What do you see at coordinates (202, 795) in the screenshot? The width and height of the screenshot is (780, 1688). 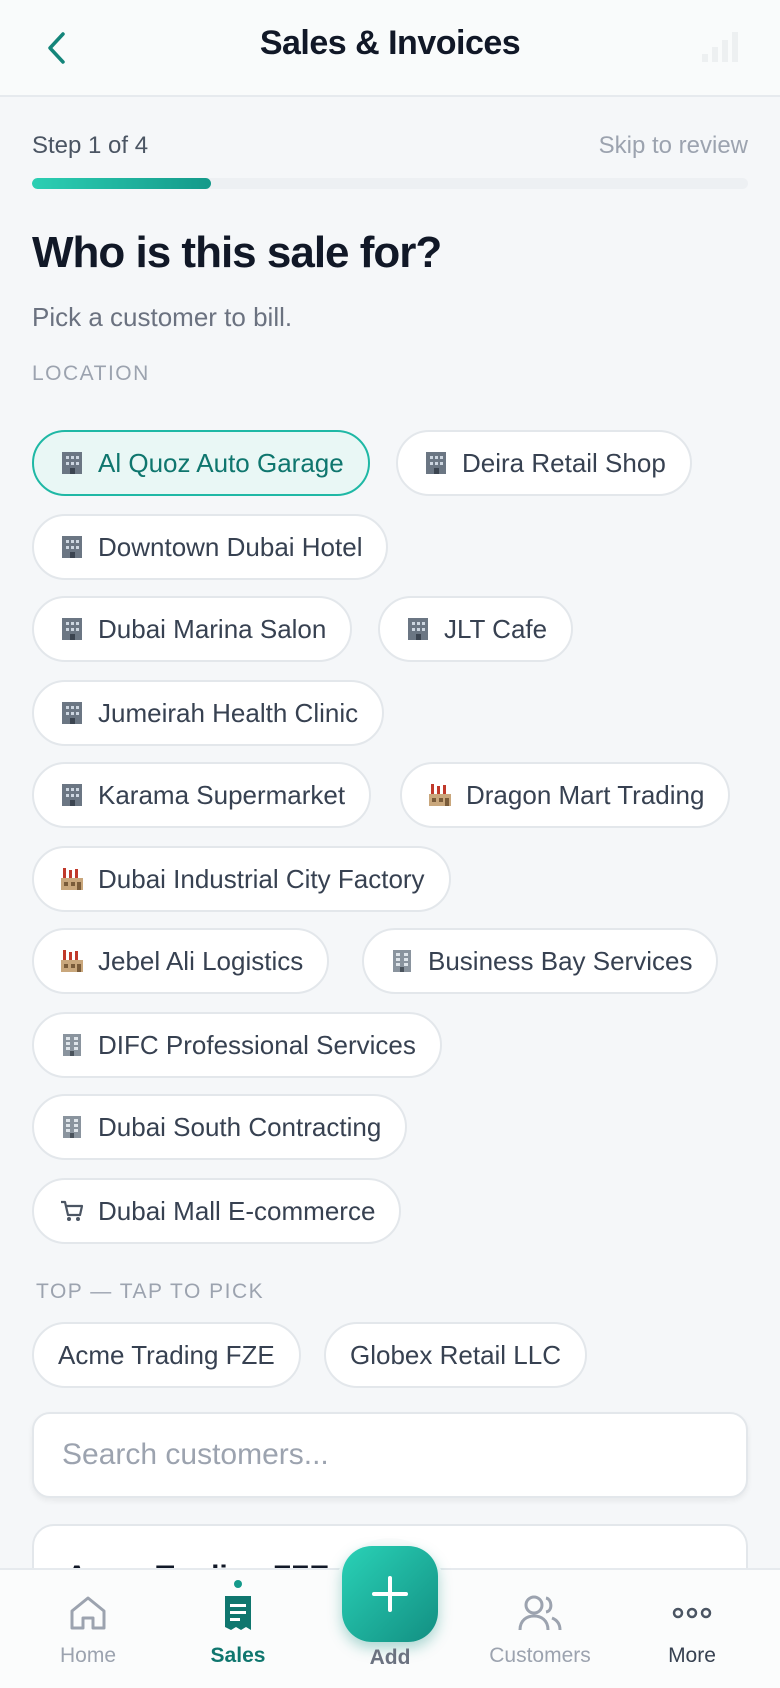 I see `location-chip-karama-supermarket: Karama Supermarket` at bounding box center [202, 795].